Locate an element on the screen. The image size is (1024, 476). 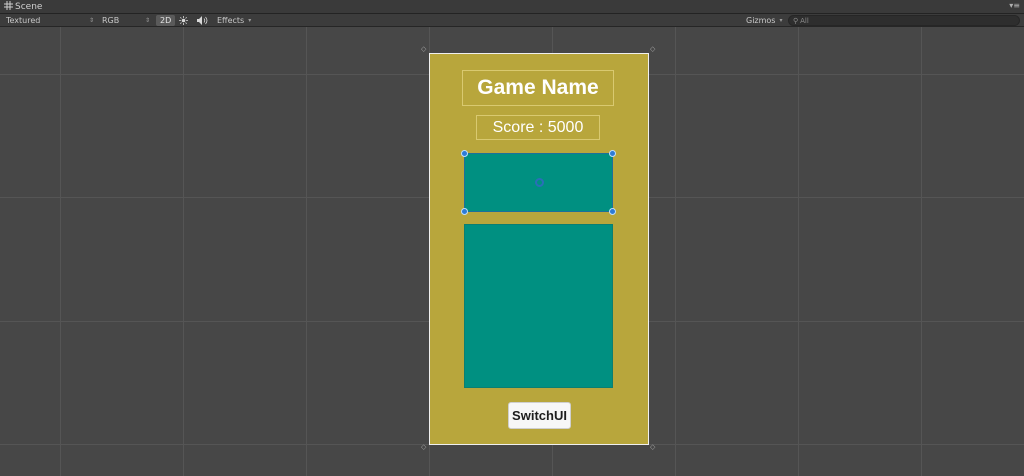
effects-dropdown: Effects ▾ is located at coordinates (234, 20).